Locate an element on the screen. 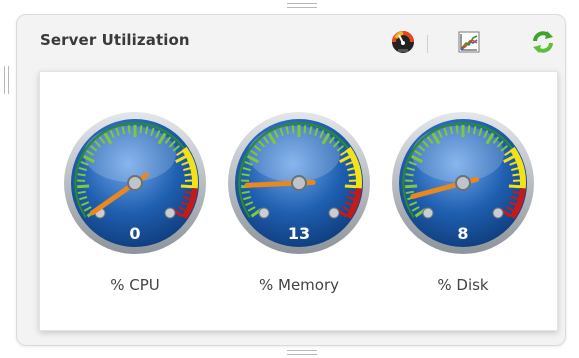 Image resolution: width=579 pixels, height=358 pixels. gauge-cpu: 0 % CPU is located at coordinates (135, 203).